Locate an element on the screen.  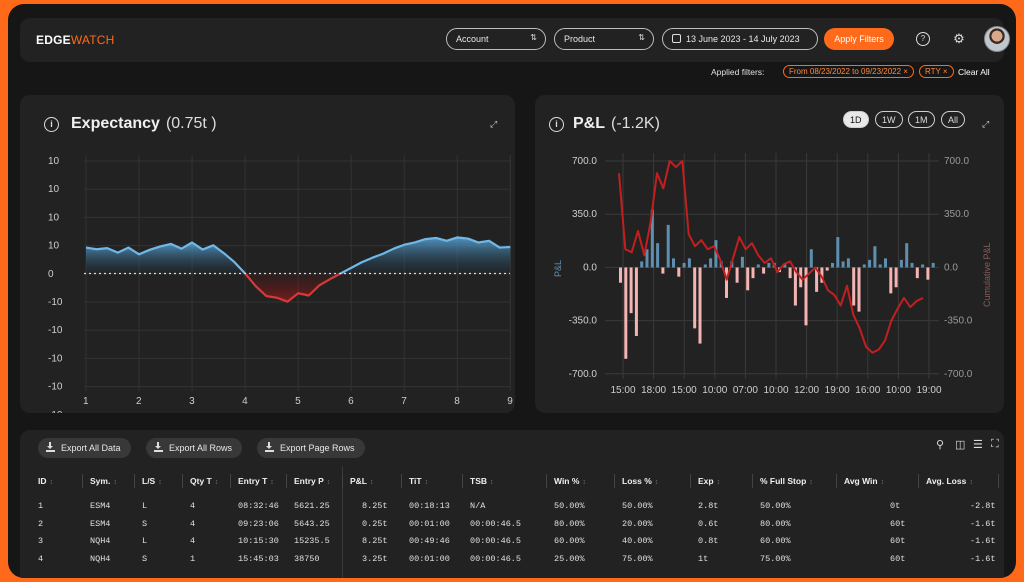
column-header: P&L ↕ is located at coordinates (362, 481).